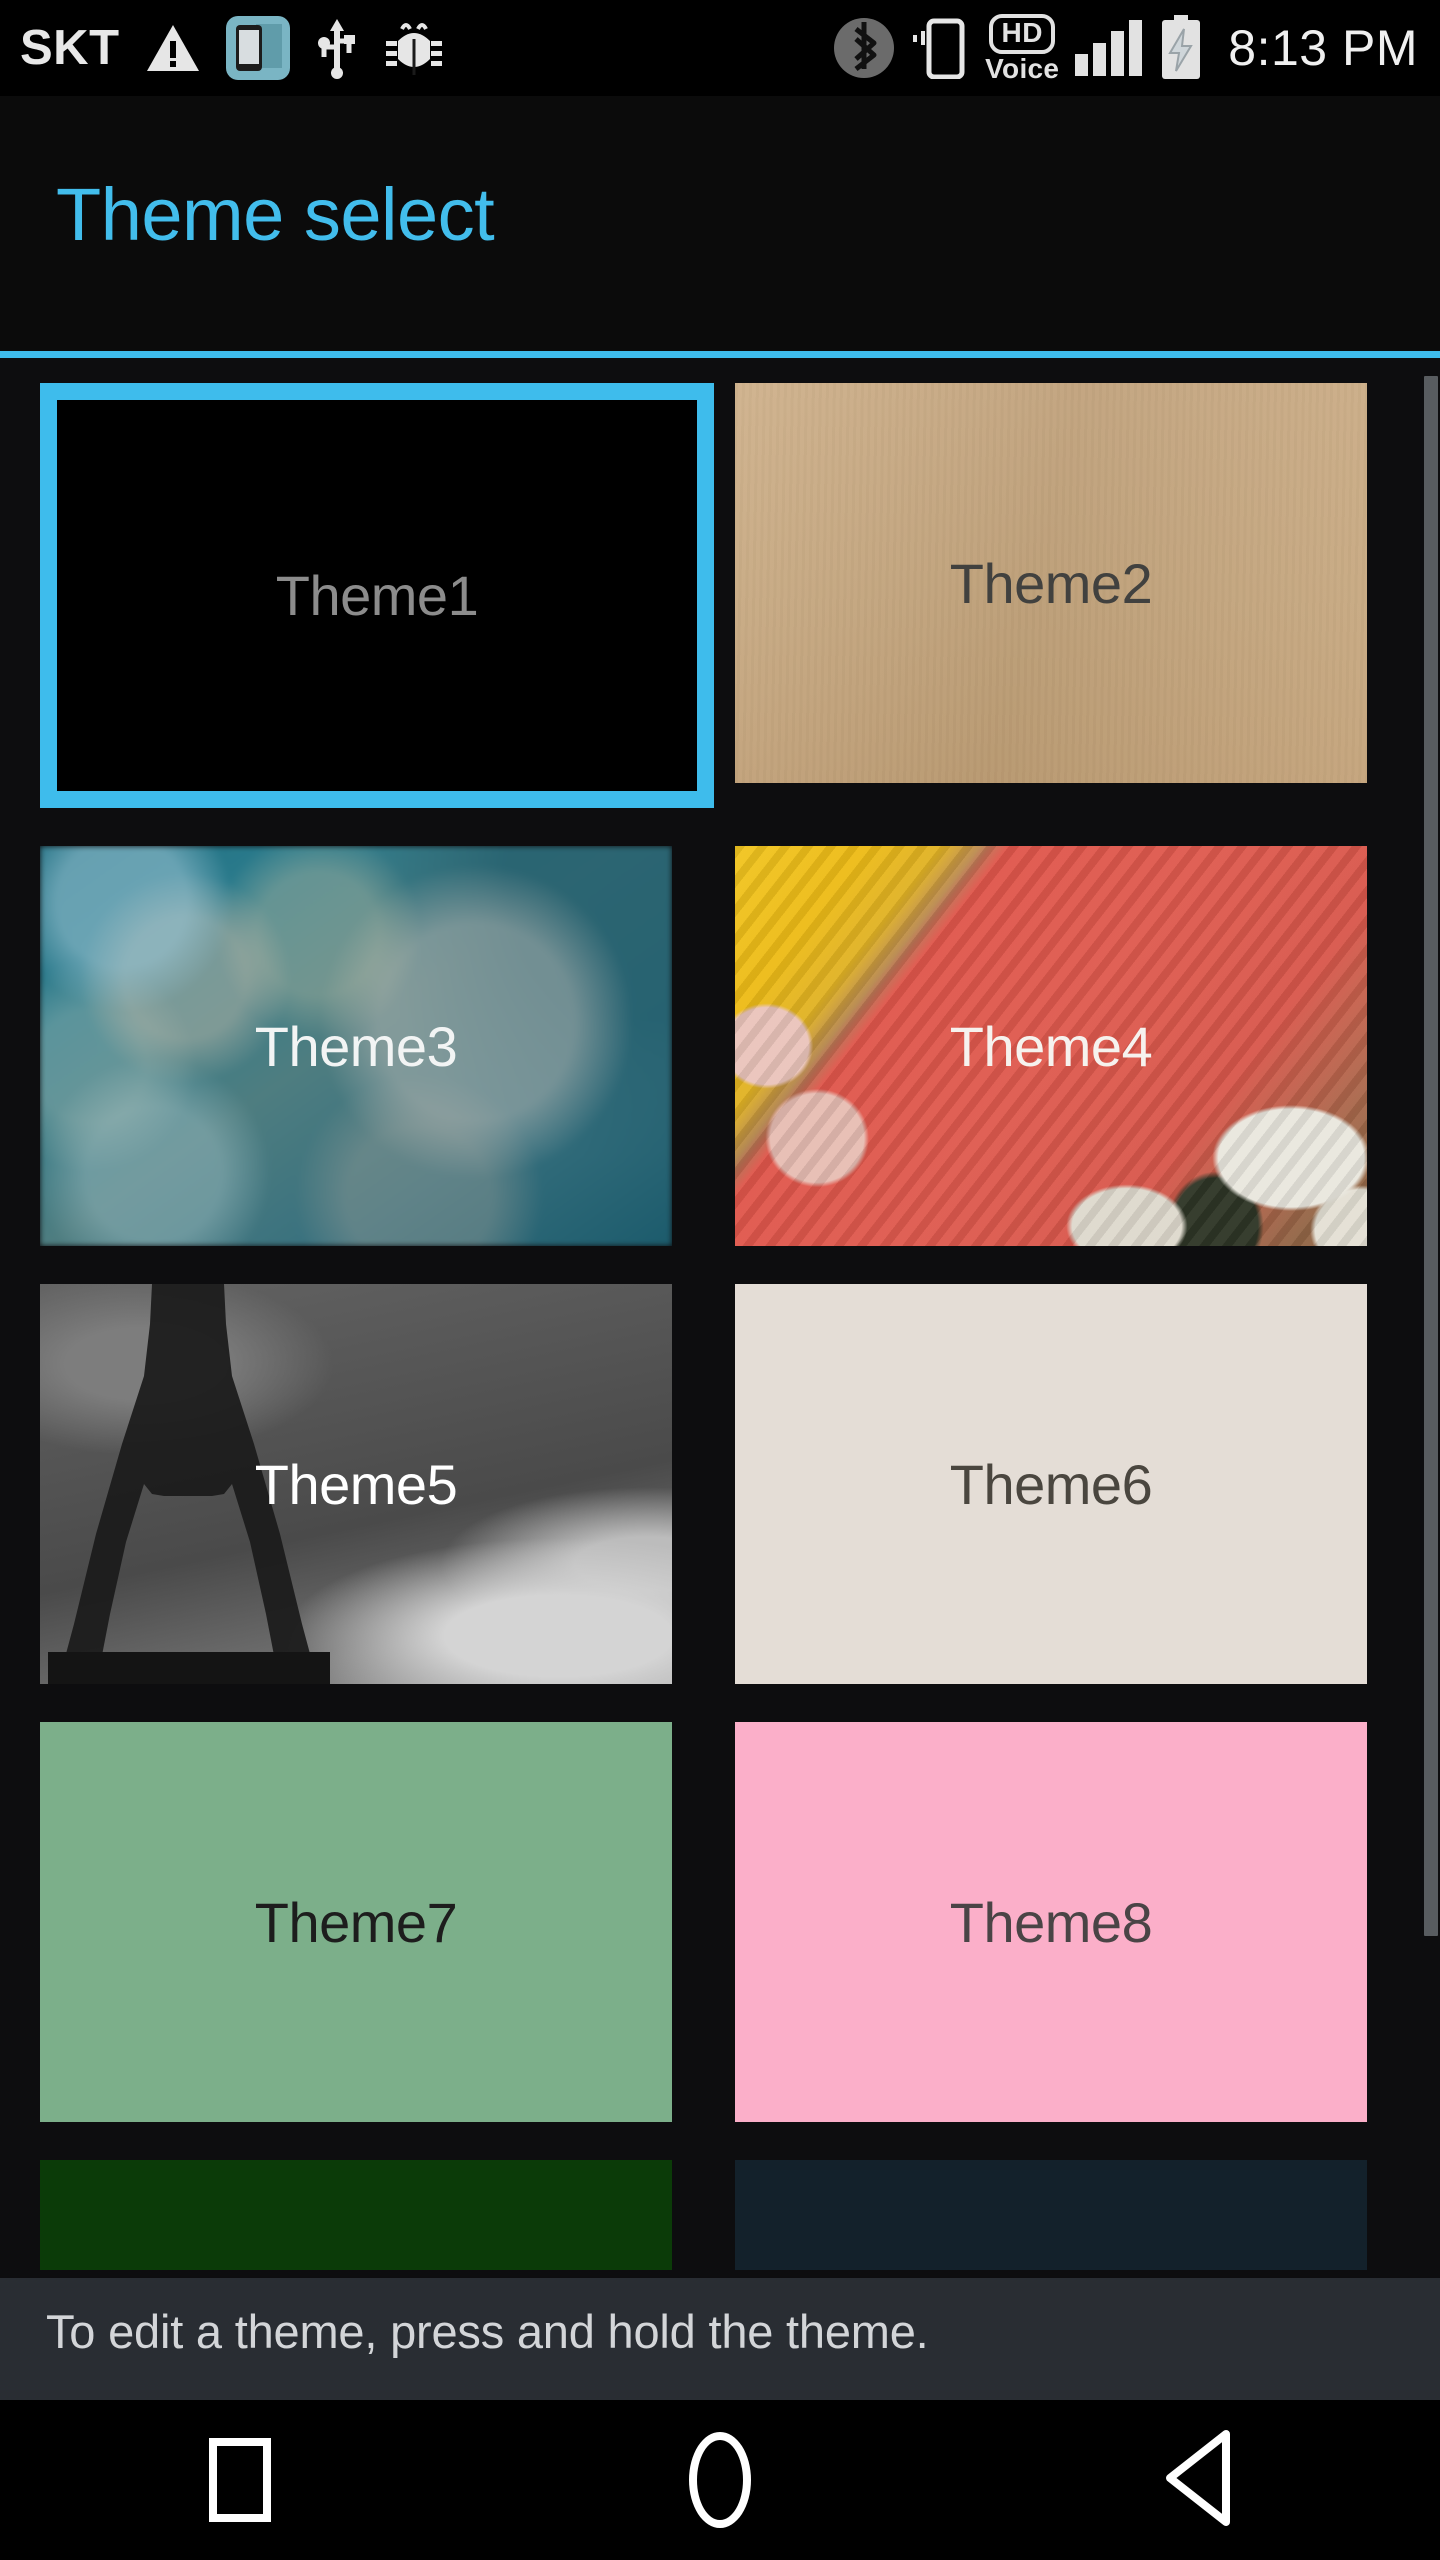  I want to click on theme-grid-cell: Theme1, so click(360, 595).